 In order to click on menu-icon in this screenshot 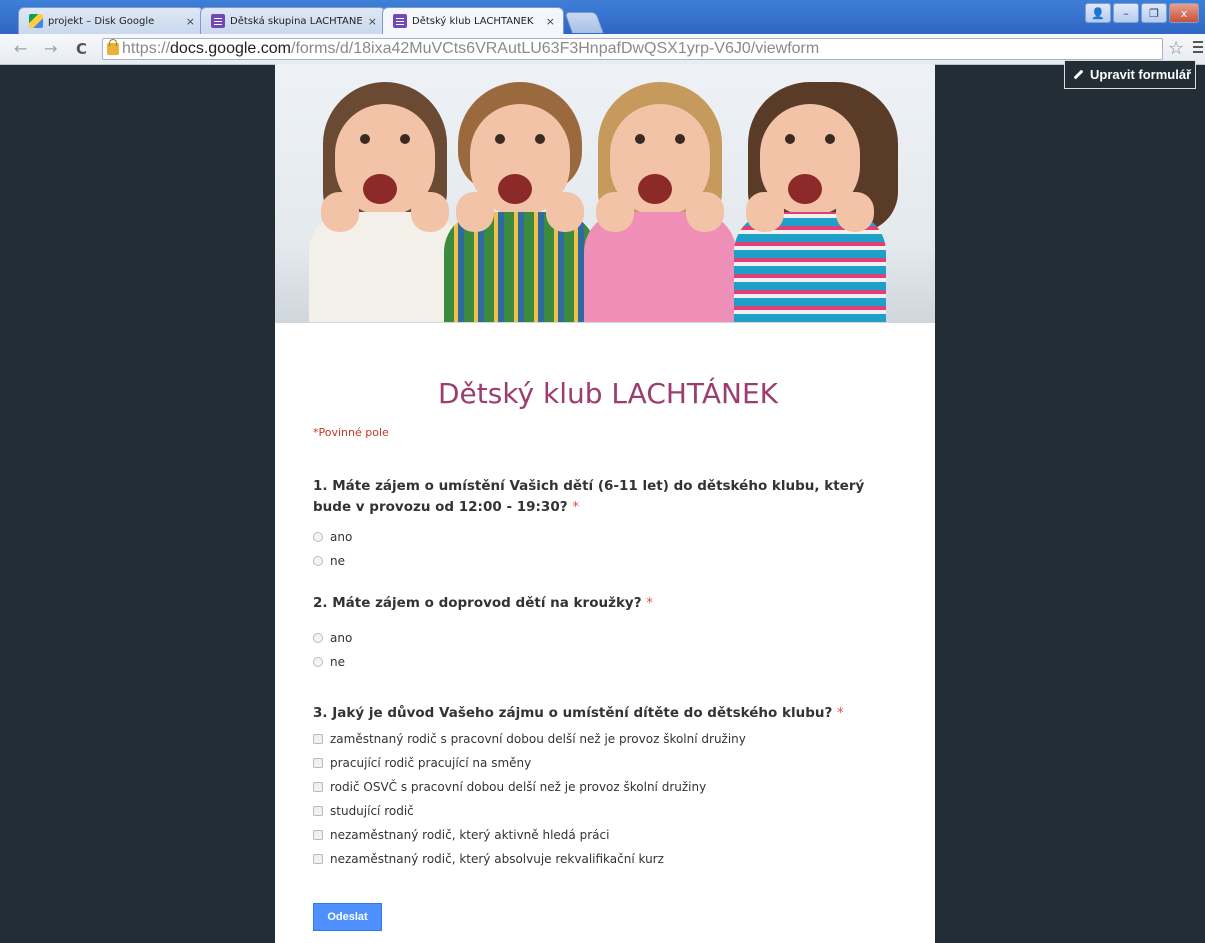, I will do `click(1198, 48)`.